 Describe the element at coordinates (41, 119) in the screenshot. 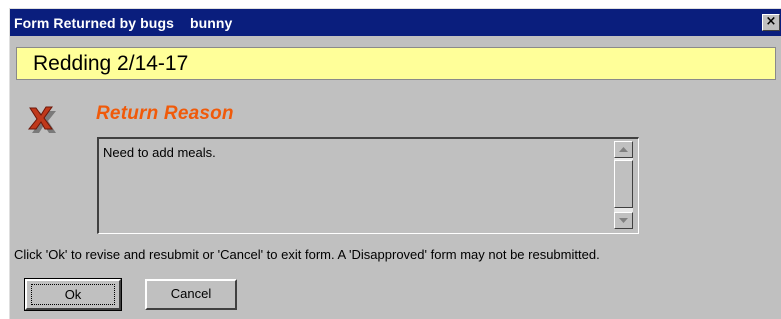

I see `red-x-icon` at that location.